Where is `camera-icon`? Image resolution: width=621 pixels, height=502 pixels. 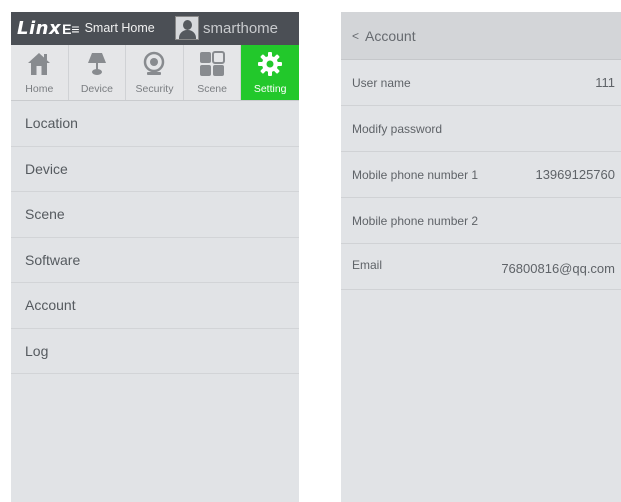 camera-icon is located at coordinates (154, 63).